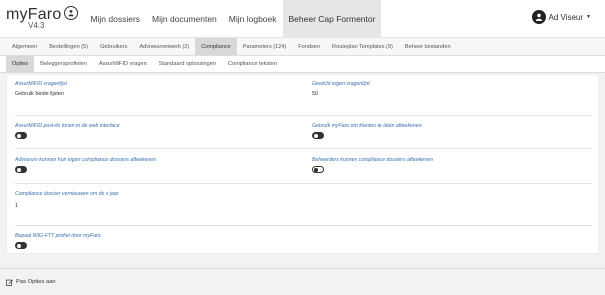 The height and width of the screenshot is (295, 605). What do you see at coordinates (184, 19) in the screenshot?
I see `nav-mijn-documenten: Mijn documenten` at bounding box center [184, 19].